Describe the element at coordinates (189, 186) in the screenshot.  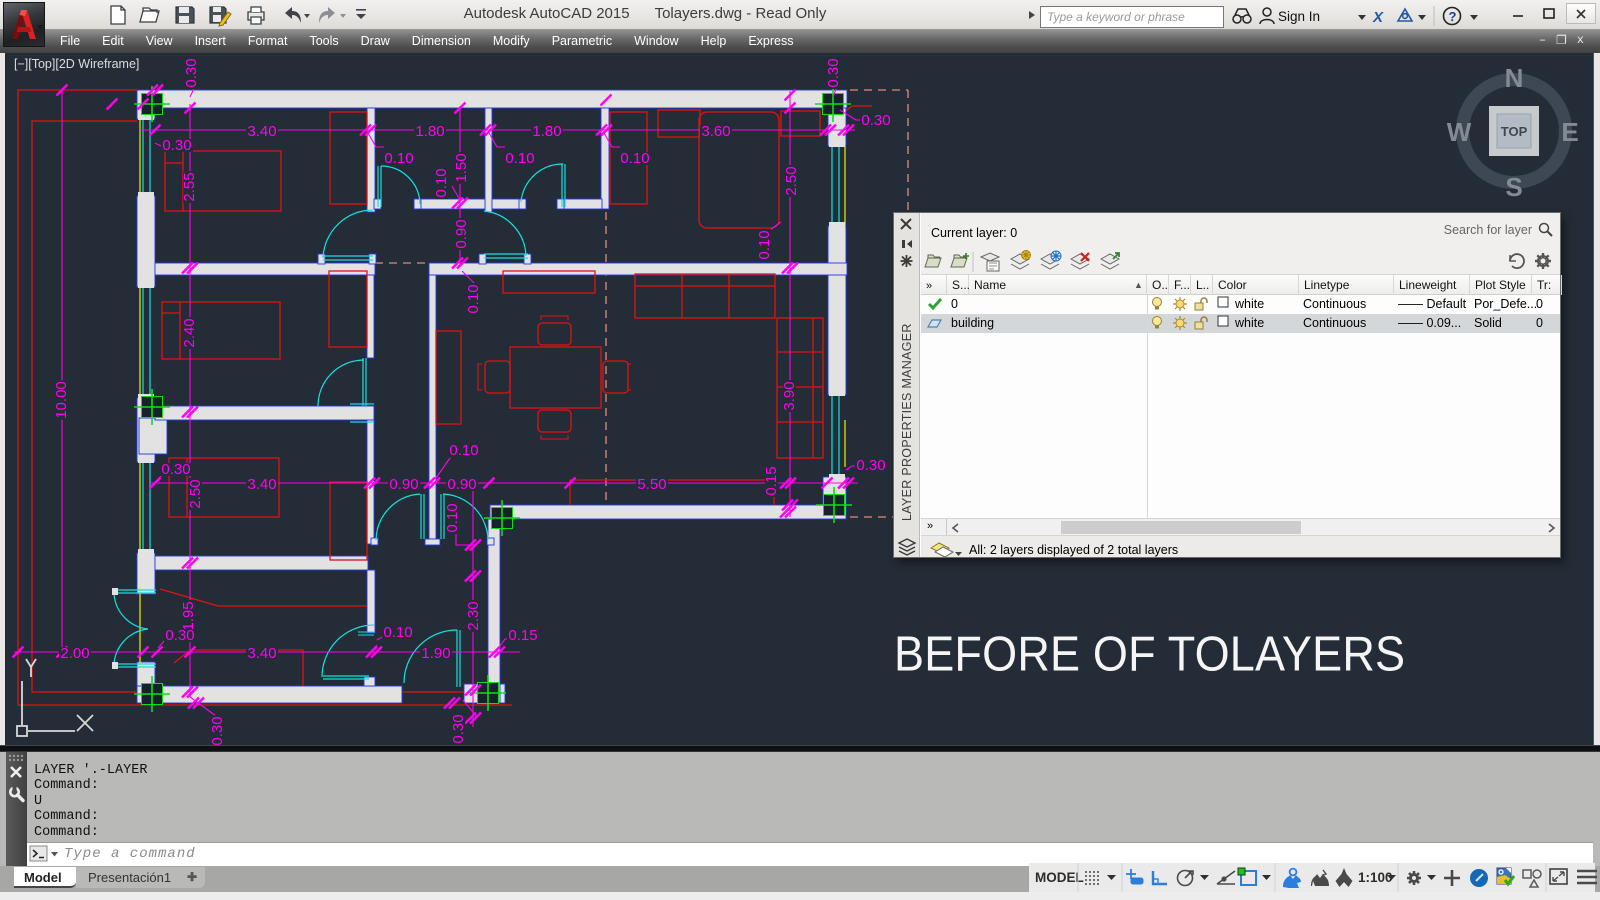
I see `svg-text: 2.55` at that location.